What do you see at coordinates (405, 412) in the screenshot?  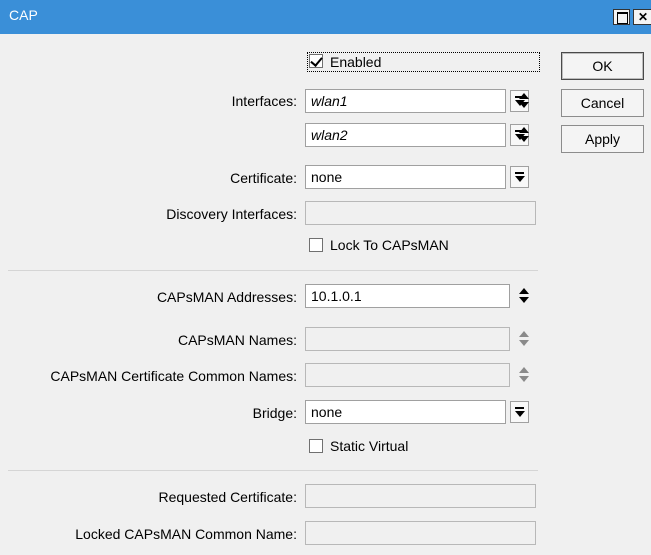 I see `bridge-field: none` at bounding box center [405, 412].